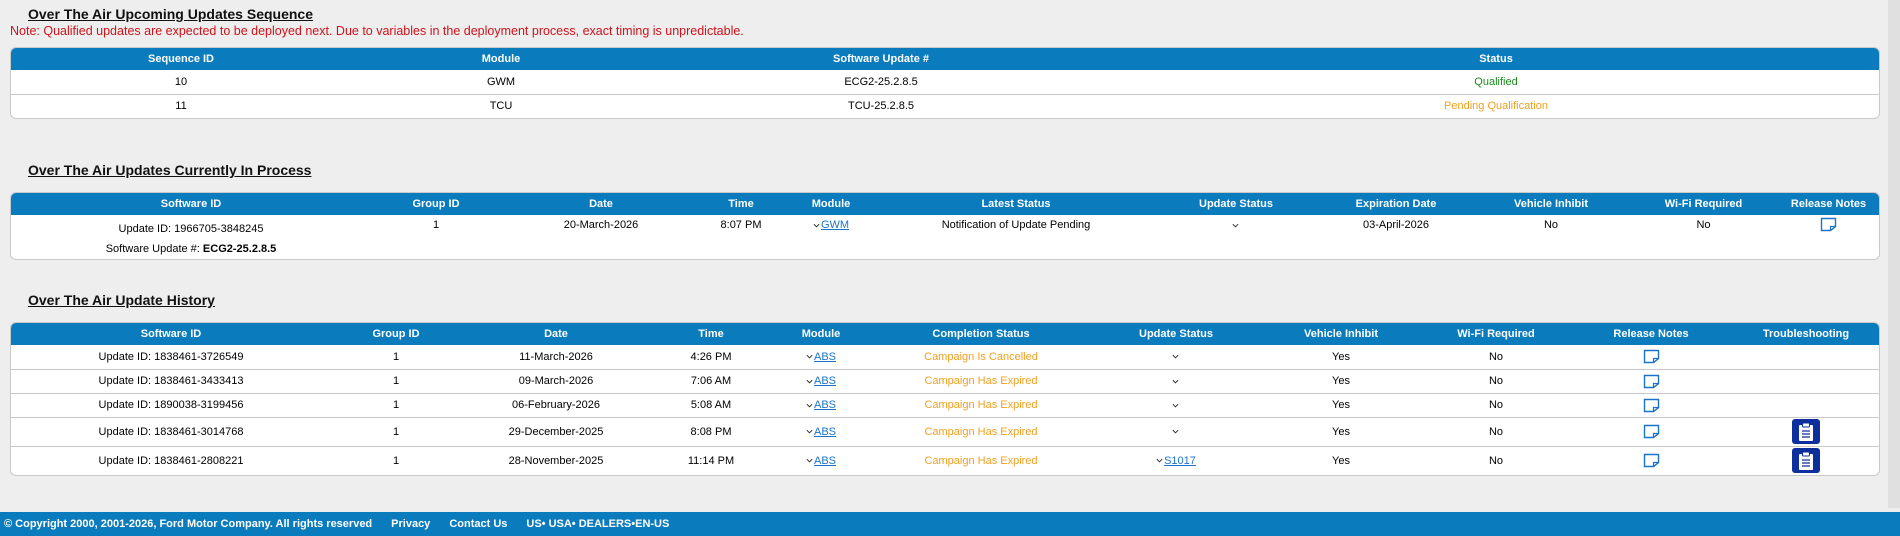 Image resolution: width=1900 pixels, height=536 pixels. Describe the element at coordinates (711, 380) in the screenshot. I see `time: 7:06 AM` at that location.